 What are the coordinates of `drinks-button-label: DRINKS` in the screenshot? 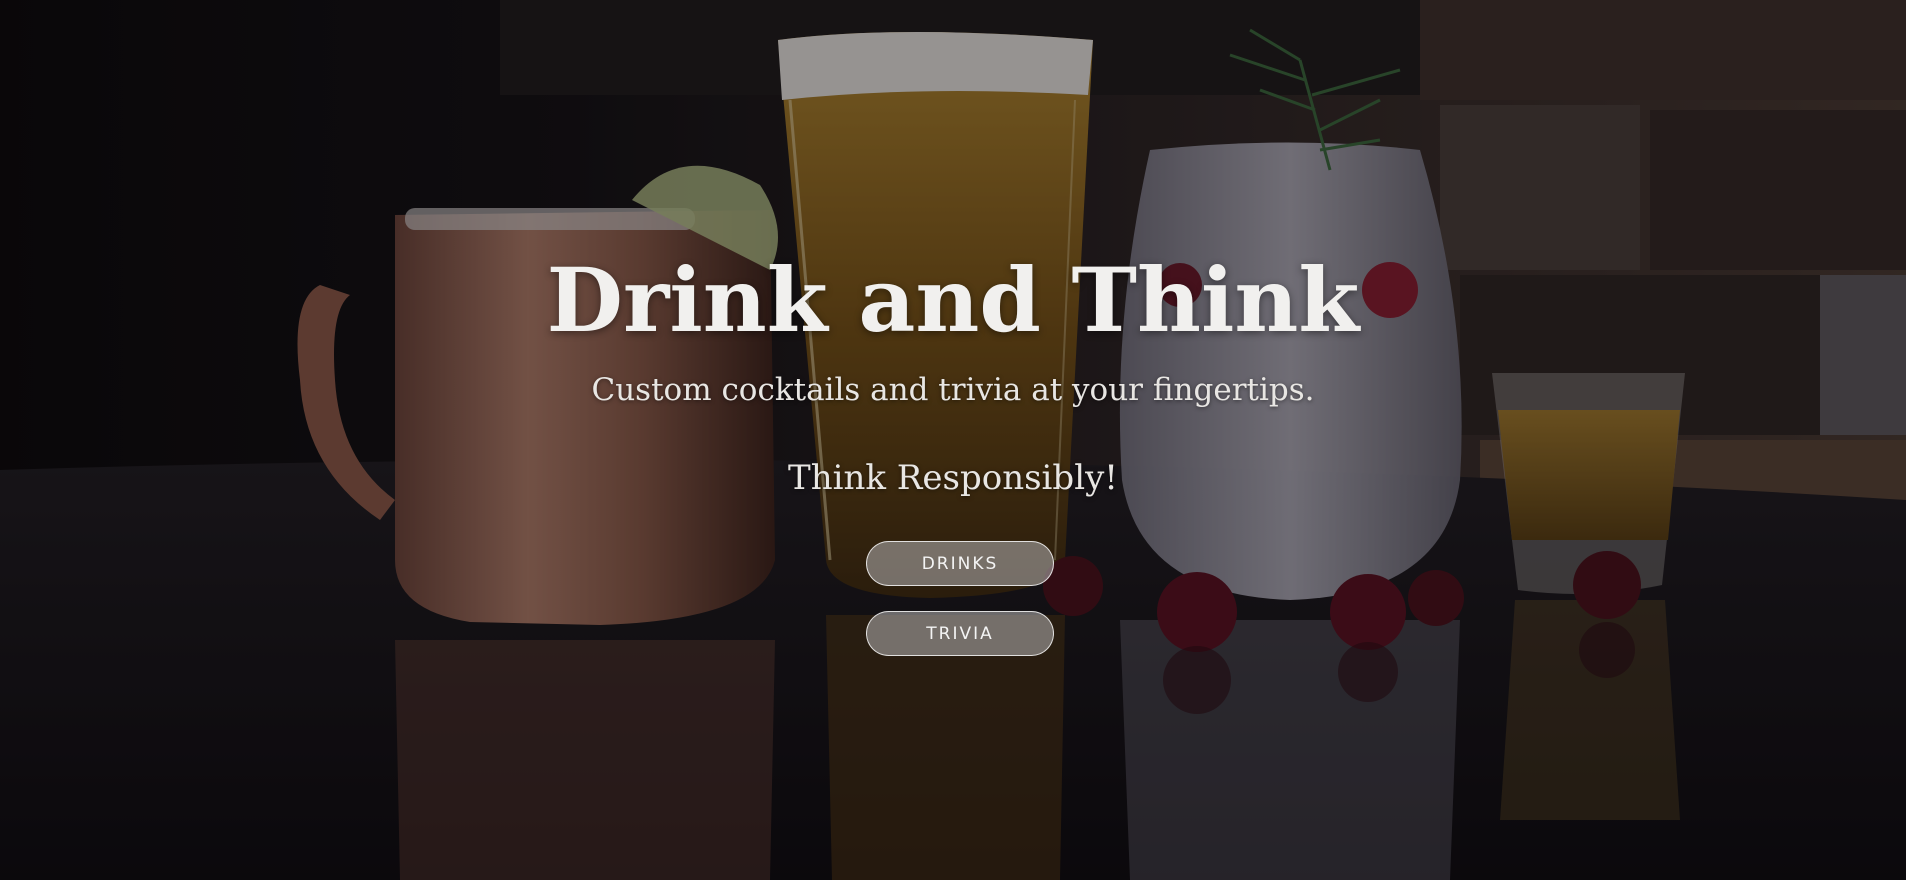 It's located at (960, 563).